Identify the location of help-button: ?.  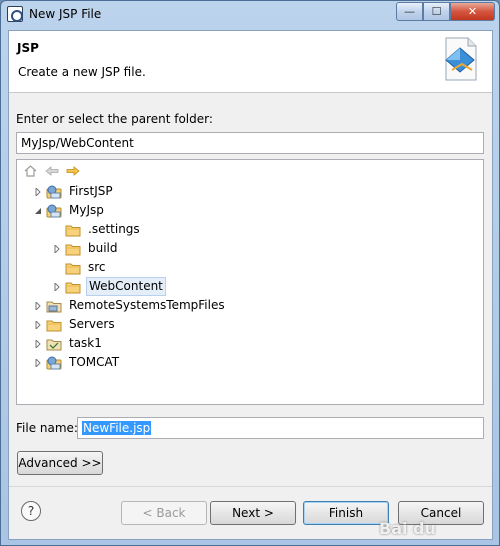
(31, 511).